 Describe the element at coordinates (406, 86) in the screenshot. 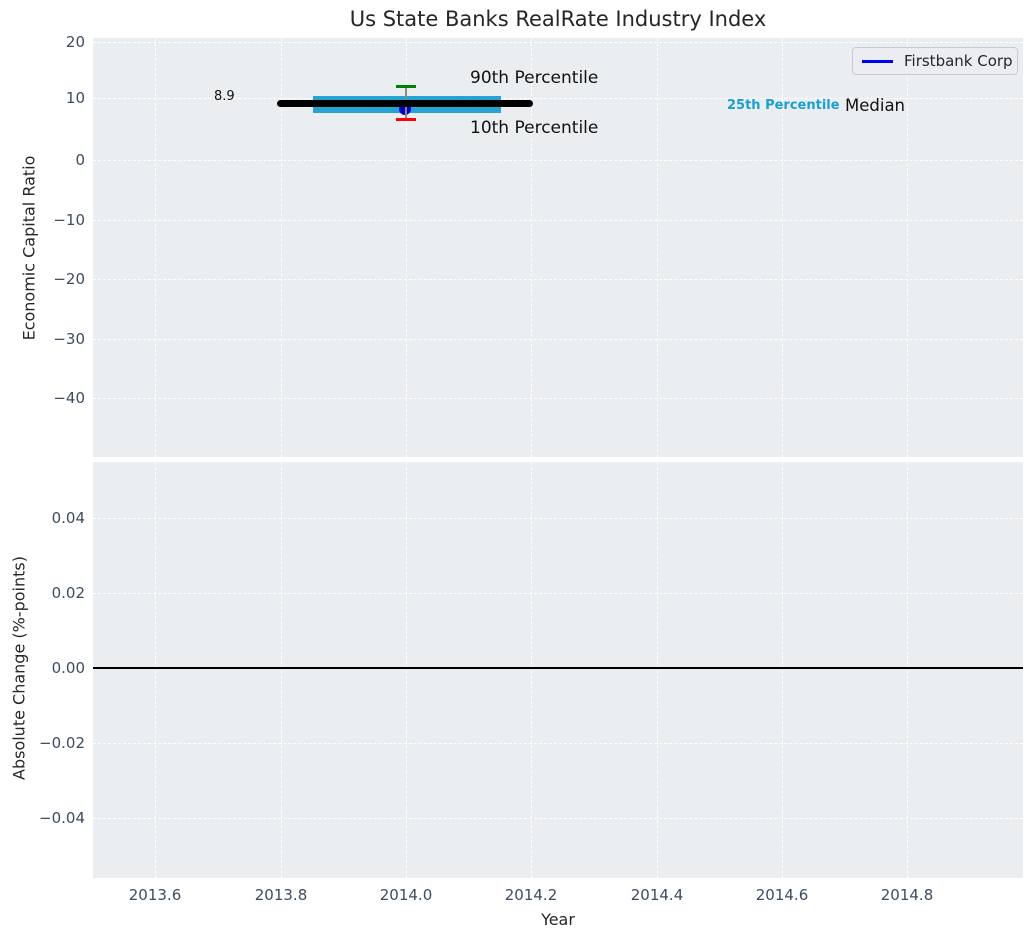

I see `percentile-90-cap` at that location.